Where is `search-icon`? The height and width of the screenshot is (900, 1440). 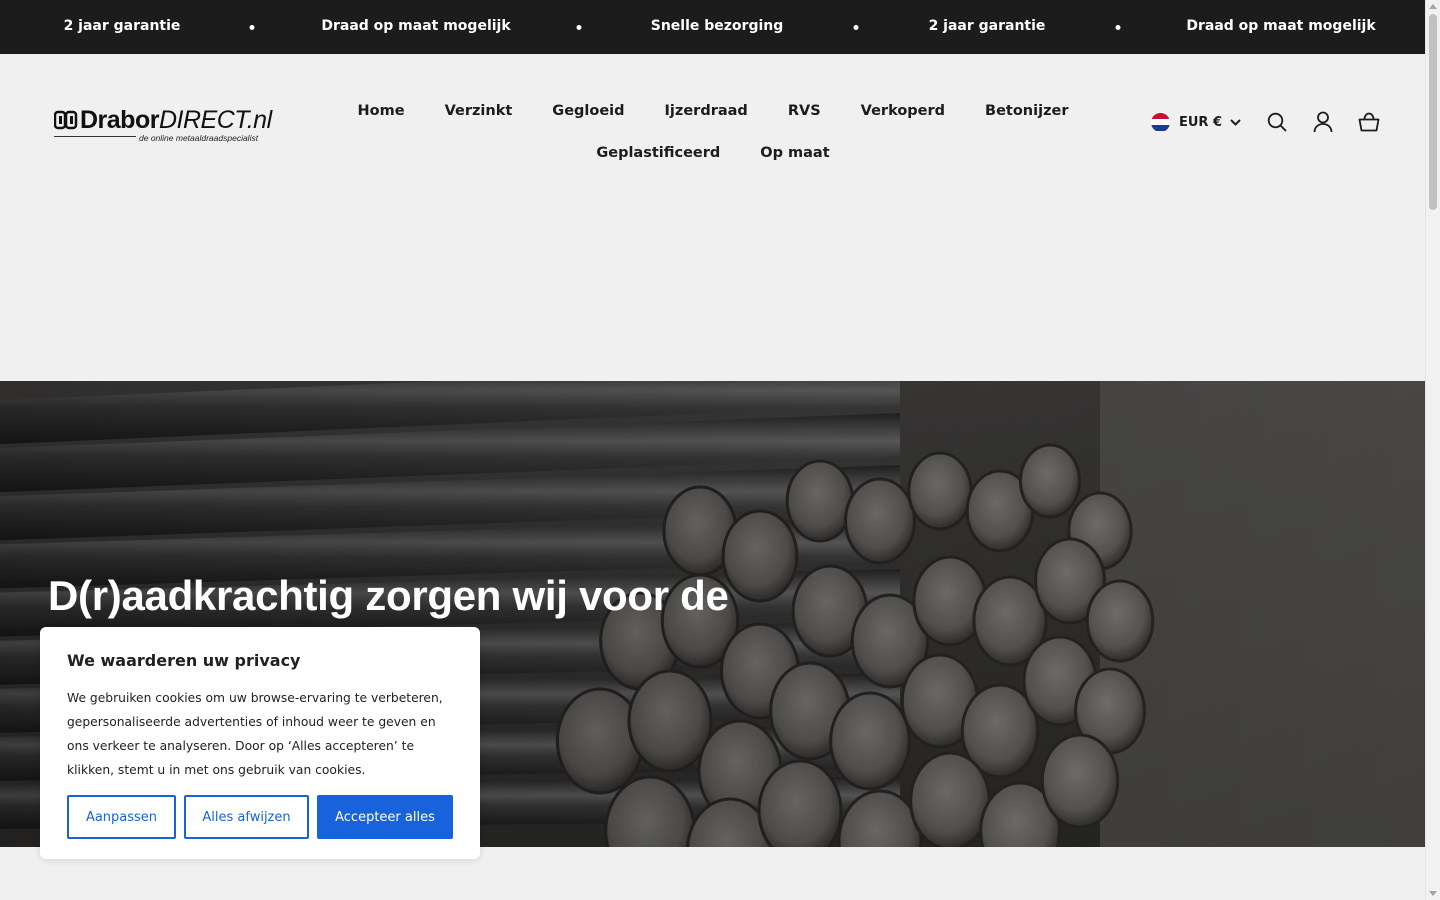 search-icon is located at coordinates (1277, 122).